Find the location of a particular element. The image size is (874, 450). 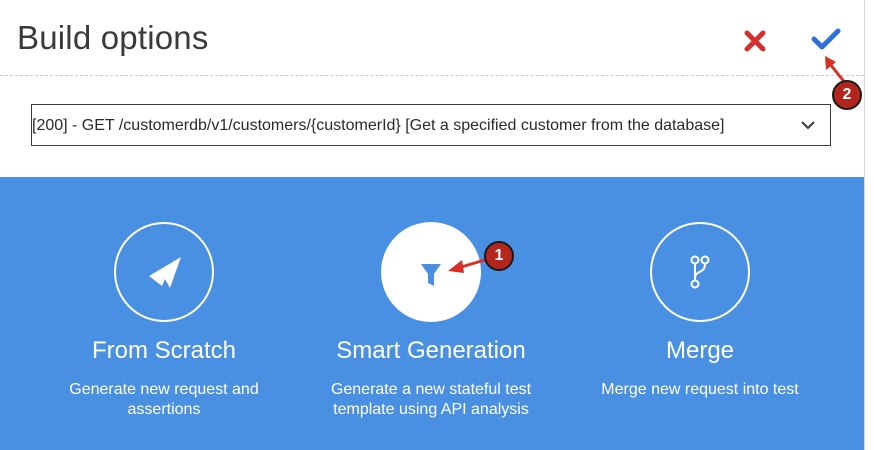

callout-badge-1: 1 is located at coordinates (499, 256).